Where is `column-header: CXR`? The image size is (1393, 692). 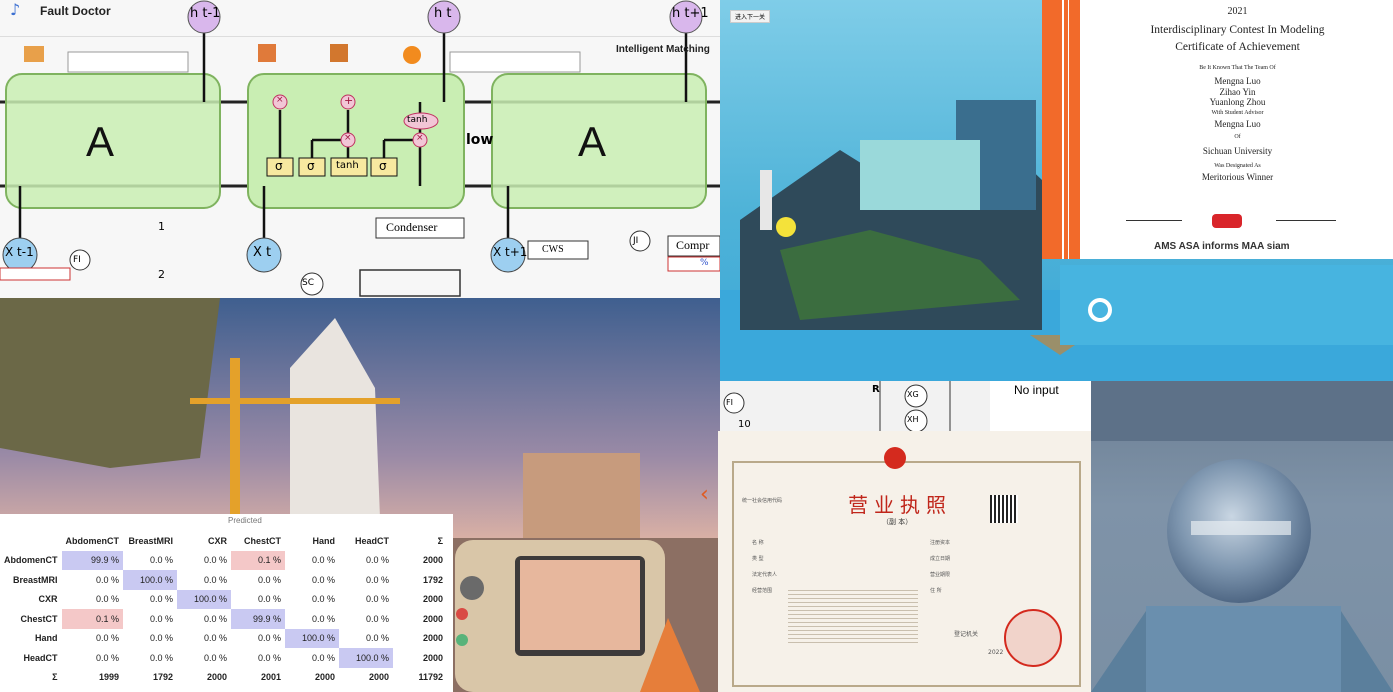 column-header: CXR is located at coordinates (217, 540).